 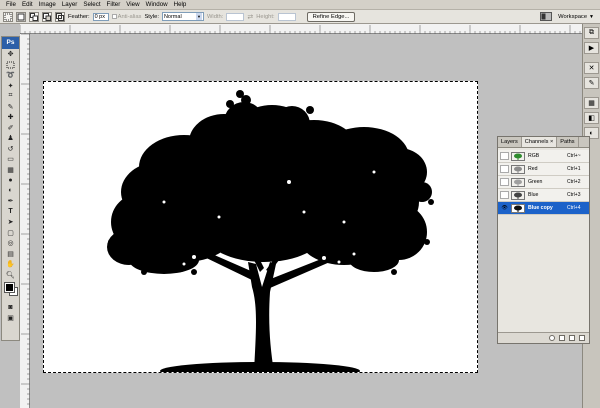 What do you see at coordinates (182, 16) in the screenshot?
I see `style-select: Normal ▼` at bounding box center [182, 16].